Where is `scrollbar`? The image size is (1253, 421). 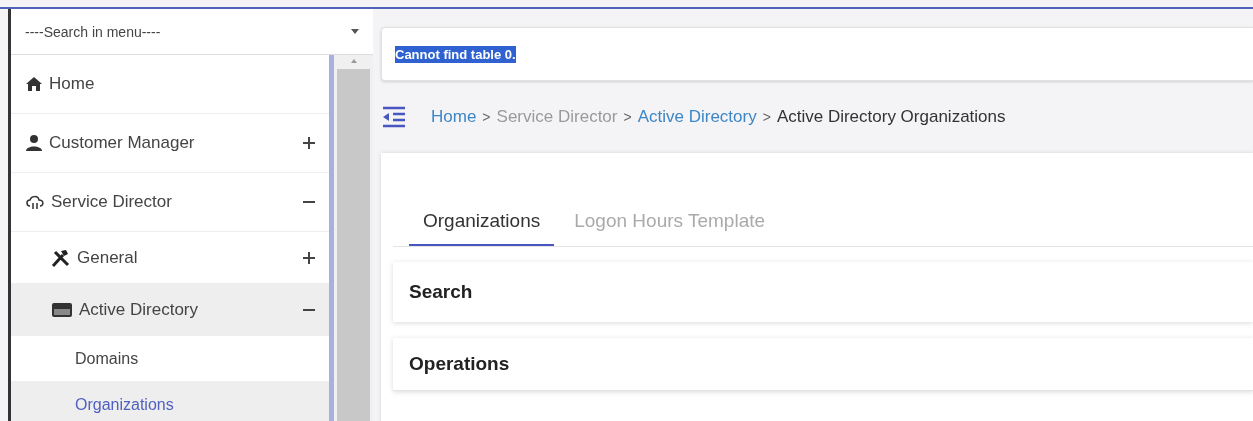
scrollbar is located at coordinates (353, 238).